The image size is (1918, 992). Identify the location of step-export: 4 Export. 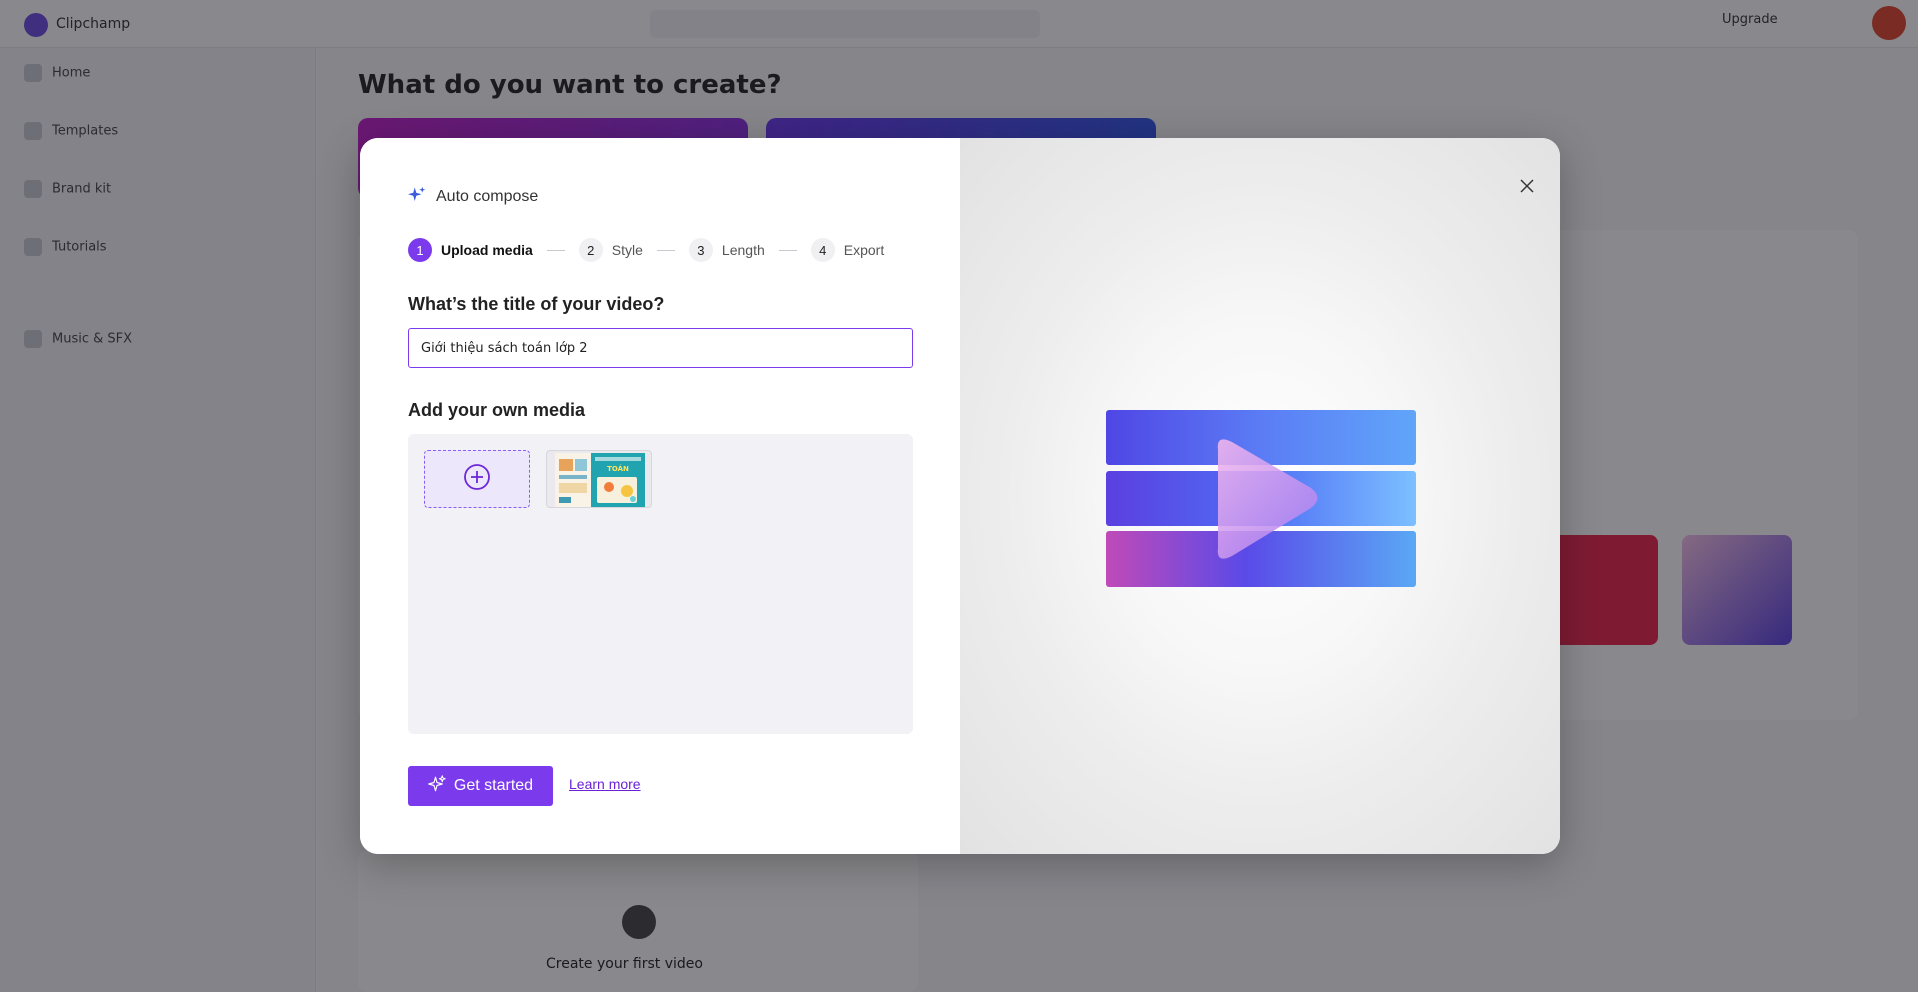
(847, 250).